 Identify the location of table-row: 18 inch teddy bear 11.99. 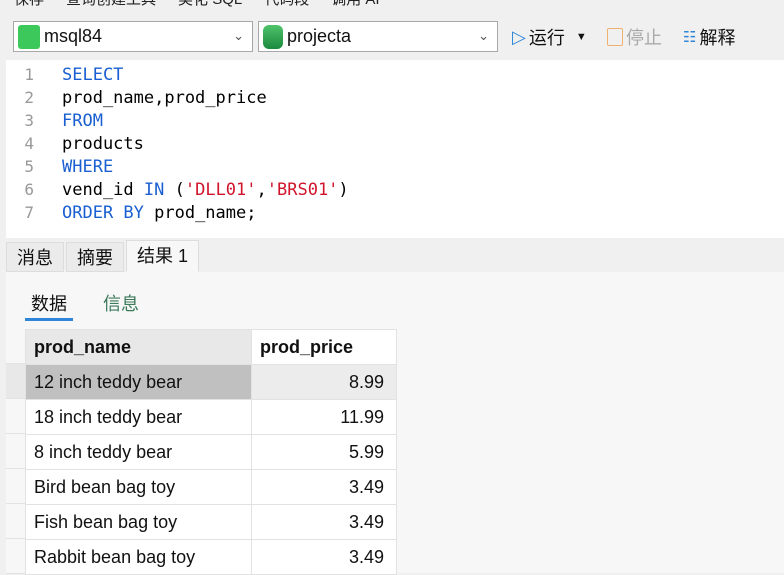
(211, 417).